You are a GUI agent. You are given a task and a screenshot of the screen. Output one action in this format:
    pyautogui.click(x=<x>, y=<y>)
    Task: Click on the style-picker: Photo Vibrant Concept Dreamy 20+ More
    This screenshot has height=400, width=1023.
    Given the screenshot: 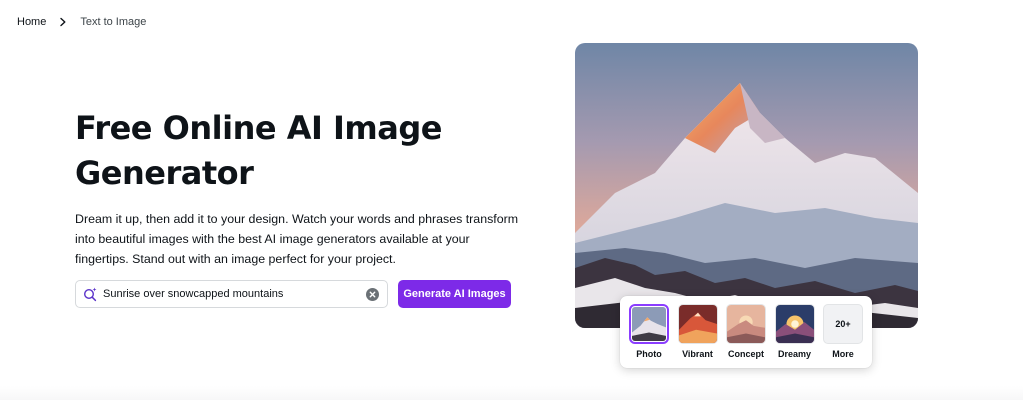 What is the action you would take?
    pyautogui.click(x=746, y=332)
    